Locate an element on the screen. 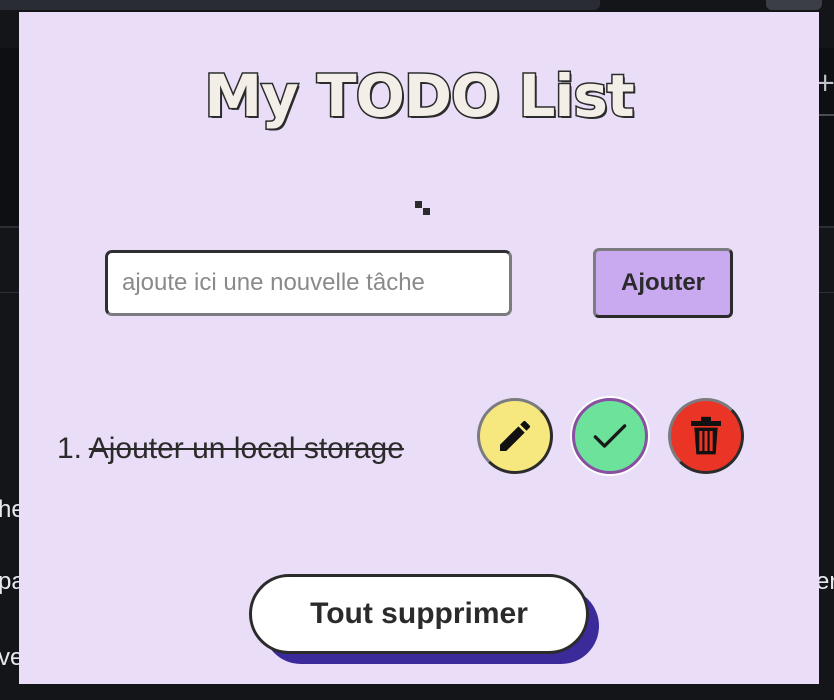  checkmark-icon is located at coordinates (610, 436).